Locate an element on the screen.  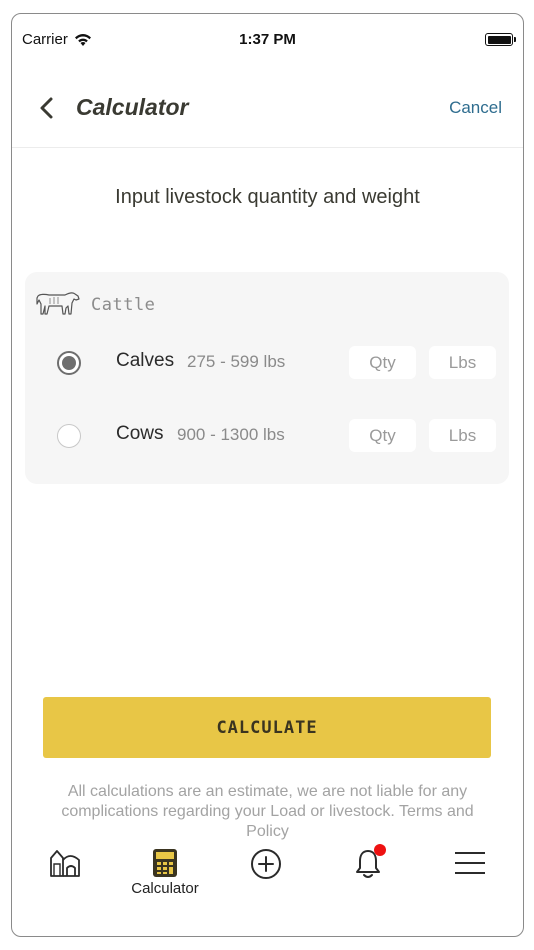
notification-badge is located at coordinates (380, 850).